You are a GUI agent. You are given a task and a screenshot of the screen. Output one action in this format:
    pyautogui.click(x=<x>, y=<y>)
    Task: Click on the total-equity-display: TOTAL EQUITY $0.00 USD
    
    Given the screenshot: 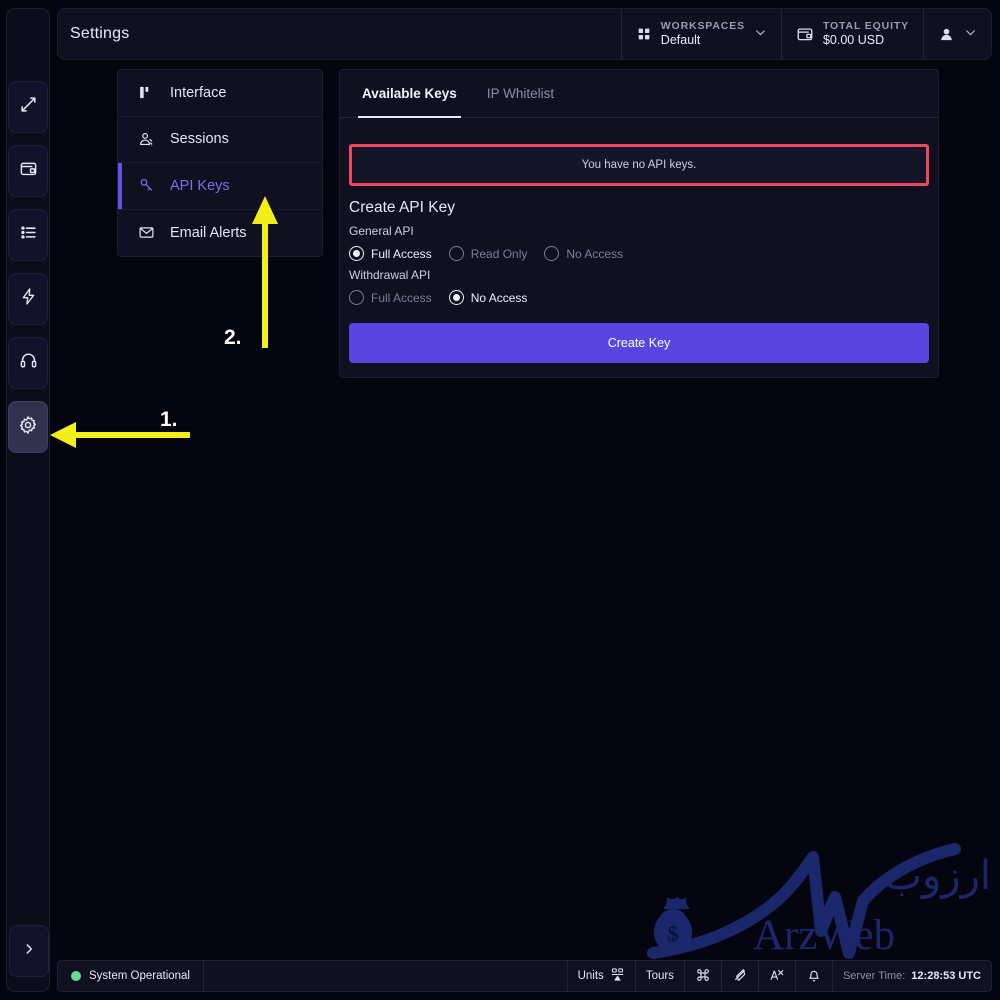 What is the action you would take?
    pyautogui.click(x=851, y=34)
    